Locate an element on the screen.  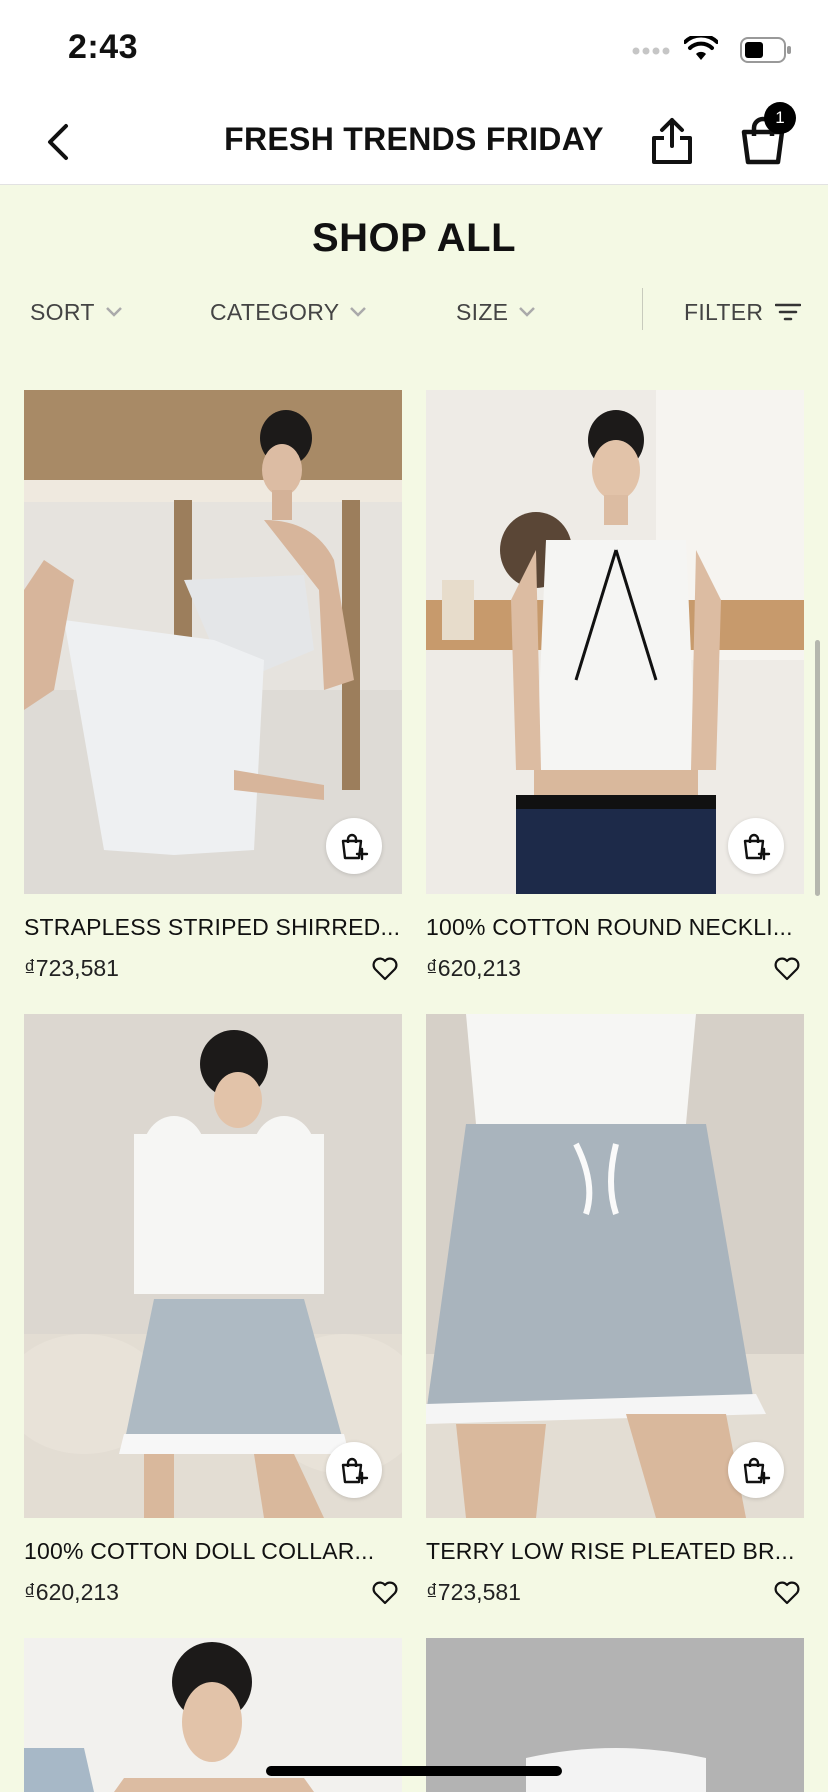
filter-button: FILTER is located at coordinates (743, 312).